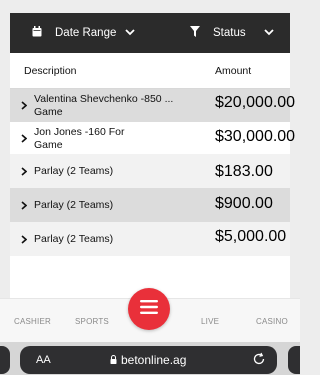  What do you see at coordinates (92, 321) in the screenshot?
I see `nav-sports: SPORTS` at bounding box center [92, 321].